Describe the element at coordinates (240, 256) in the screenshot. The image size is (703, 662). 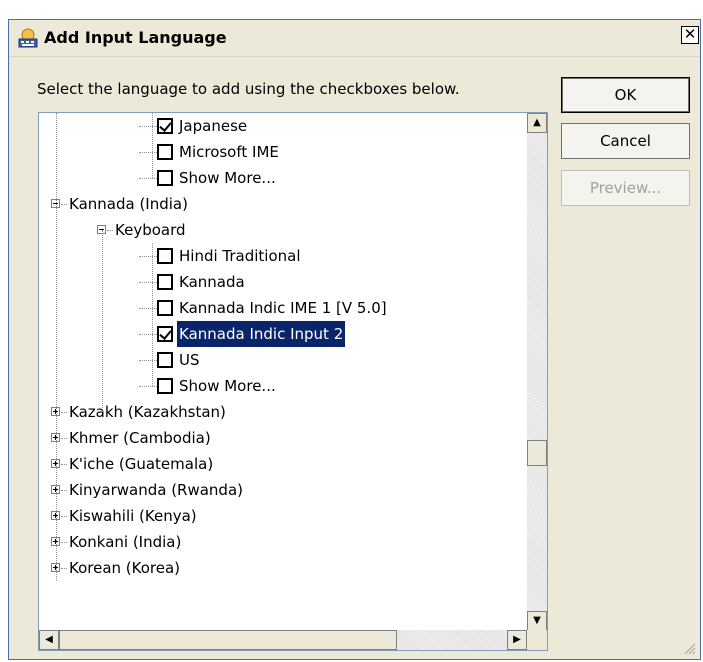
I see `tree-item-label: Hindi Traditional` at that location.